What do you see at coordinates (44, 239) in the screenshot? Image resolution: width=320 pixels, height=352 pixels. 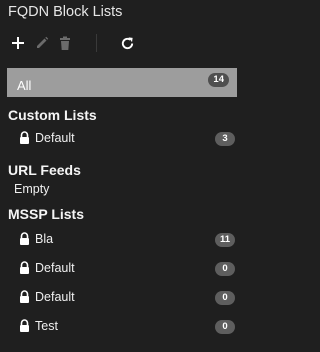 I see `list-item-label: Bla` at bounding box center [44, 239].